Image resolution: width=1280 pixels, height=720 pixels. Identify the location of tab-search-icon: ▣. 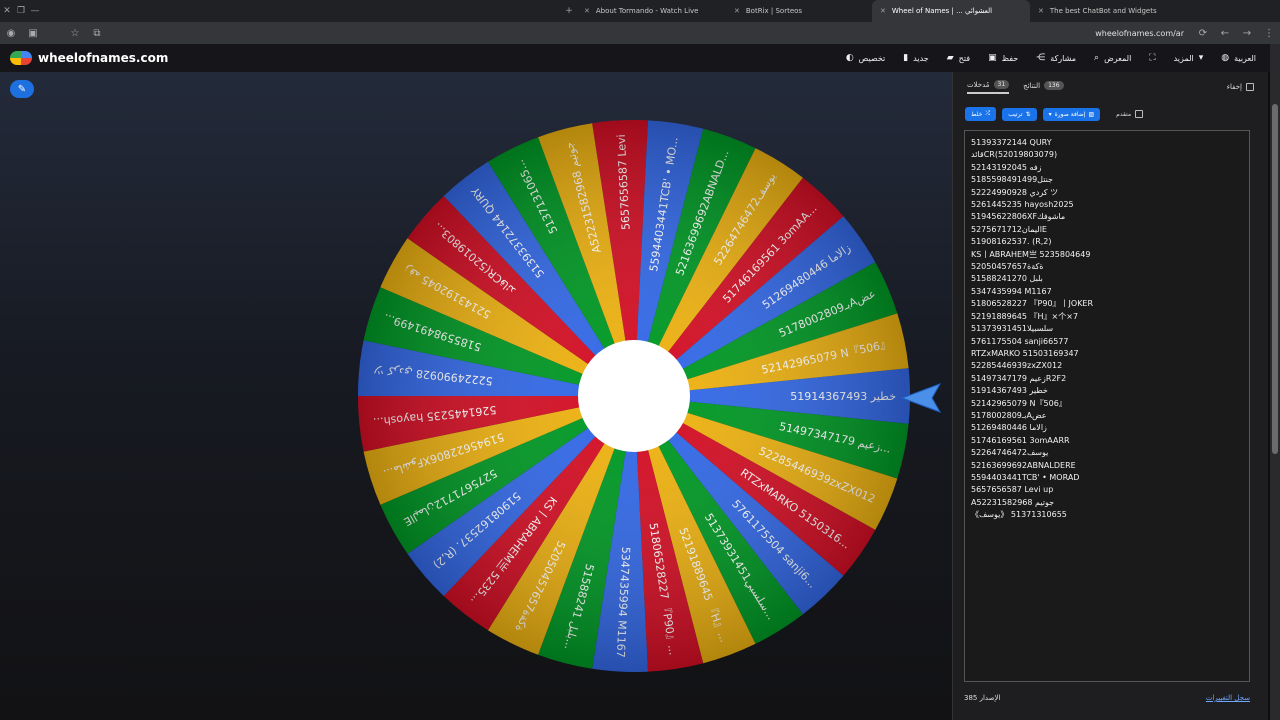
(33, 33).